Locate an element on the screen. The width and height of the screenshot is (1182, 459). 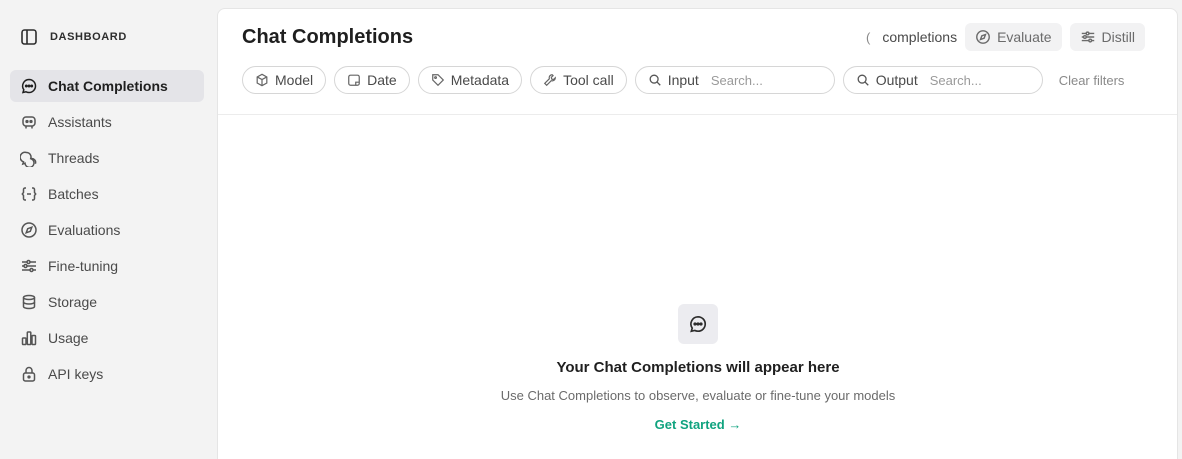
tab-edge-icon: ( is located at coordinates (868, 37).